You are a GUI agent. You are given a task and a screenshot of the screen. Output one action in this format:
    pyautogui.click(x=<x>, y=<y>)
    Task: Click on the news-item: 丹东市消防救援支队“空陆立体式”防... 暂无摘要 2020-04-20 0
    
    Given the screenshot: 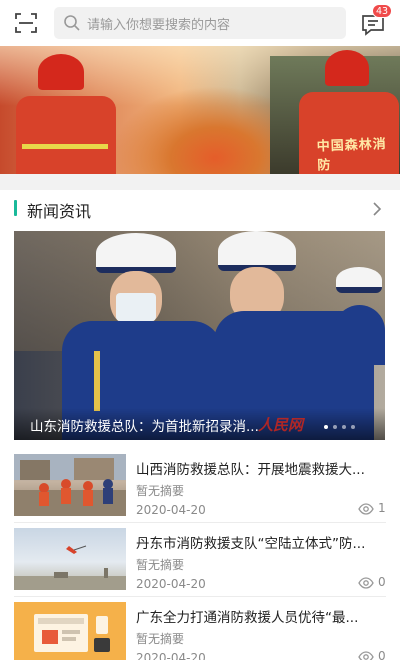 What is the action you would take?
    pyautogui.click(x=200, y=560)
    